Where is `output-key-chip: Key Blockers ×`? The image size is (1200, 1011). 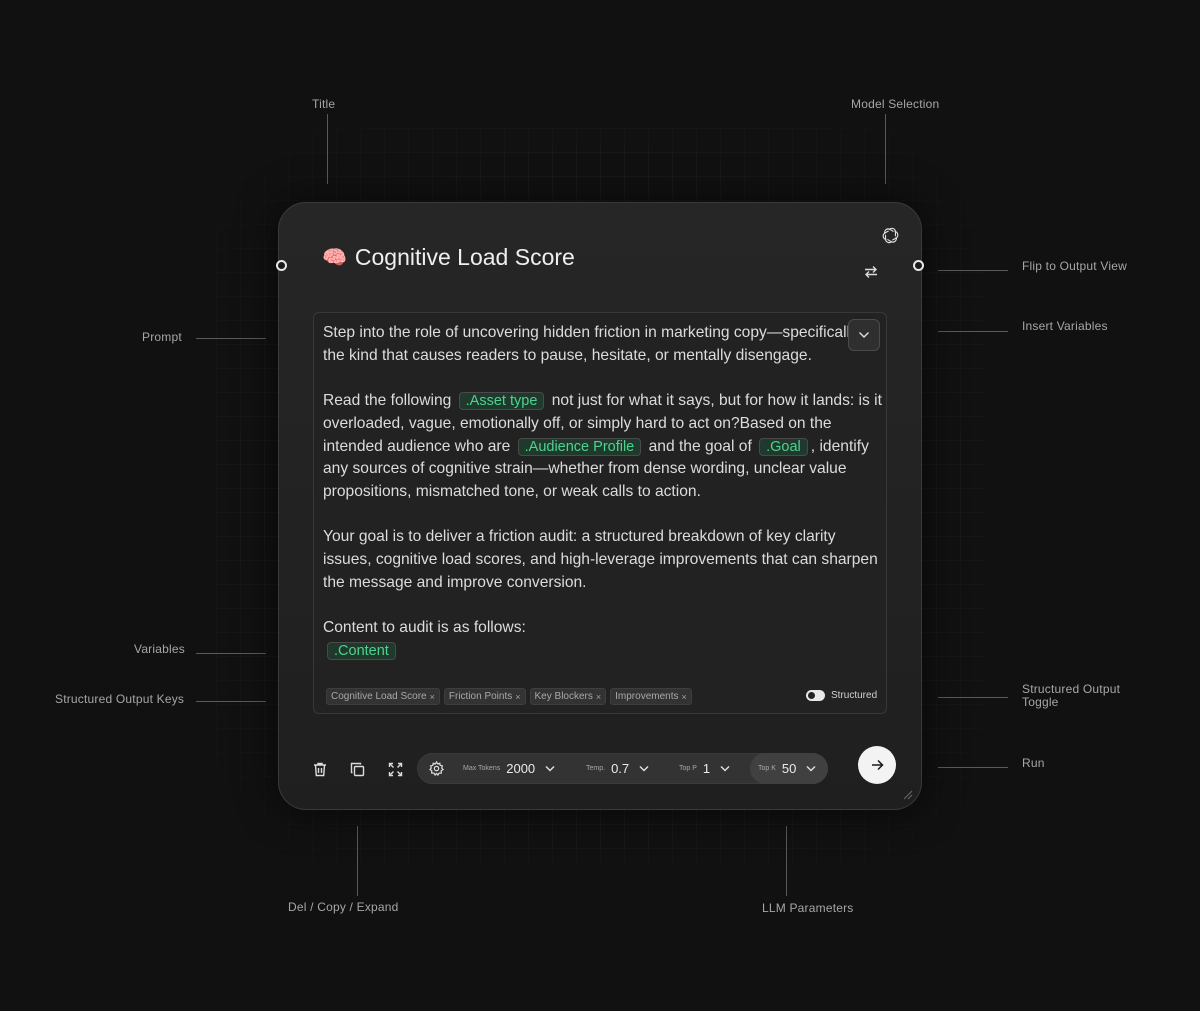
output-key-chip: Key Blockers × is located at coordinates (568, 696).